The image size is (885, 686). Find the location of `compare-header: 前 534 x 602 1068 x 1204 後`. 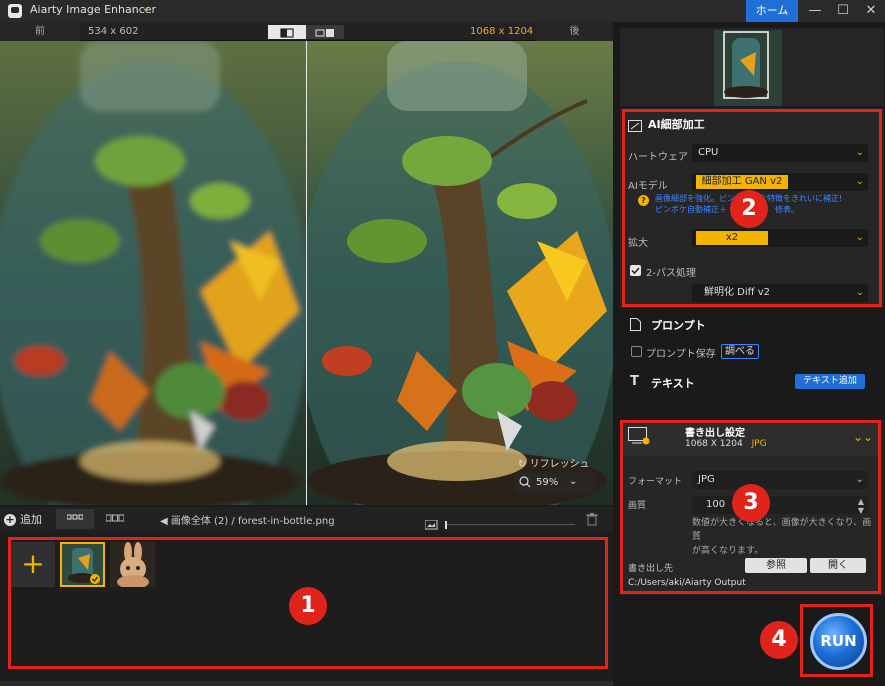

compare-header: 前 534 x 602 1068 x 1204 後 is located at coordinates (306, 31).